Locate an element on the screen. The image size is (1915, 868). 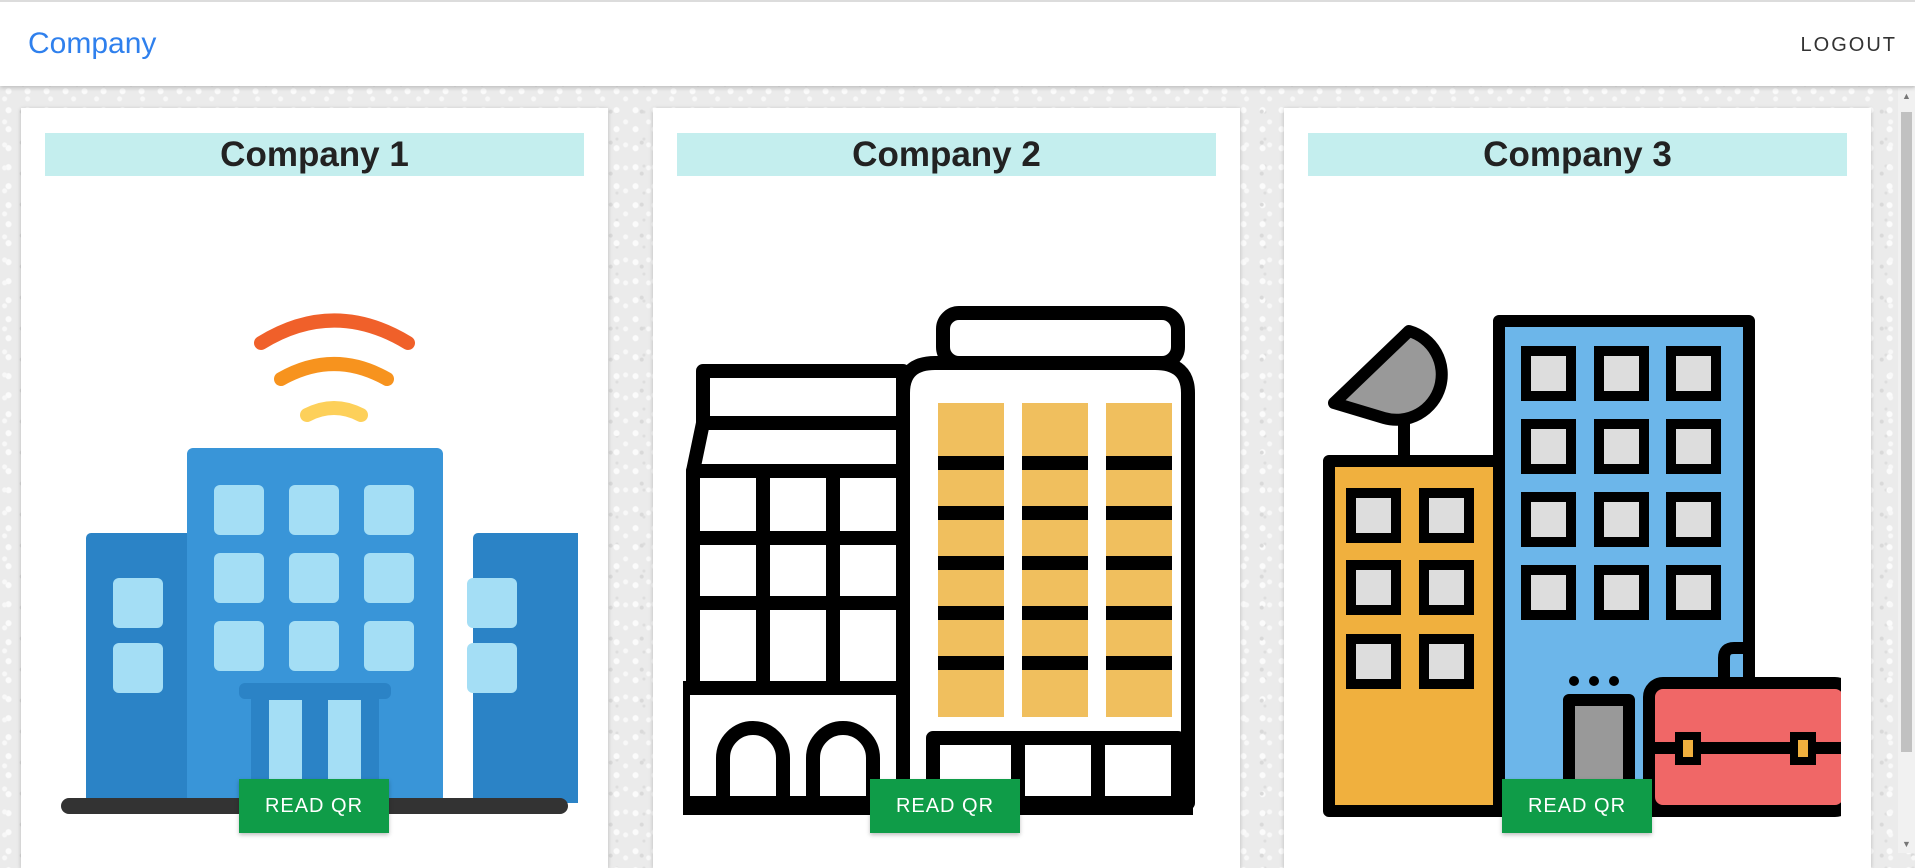
scrollbar-thumb is located at coordinates (1906, 432).